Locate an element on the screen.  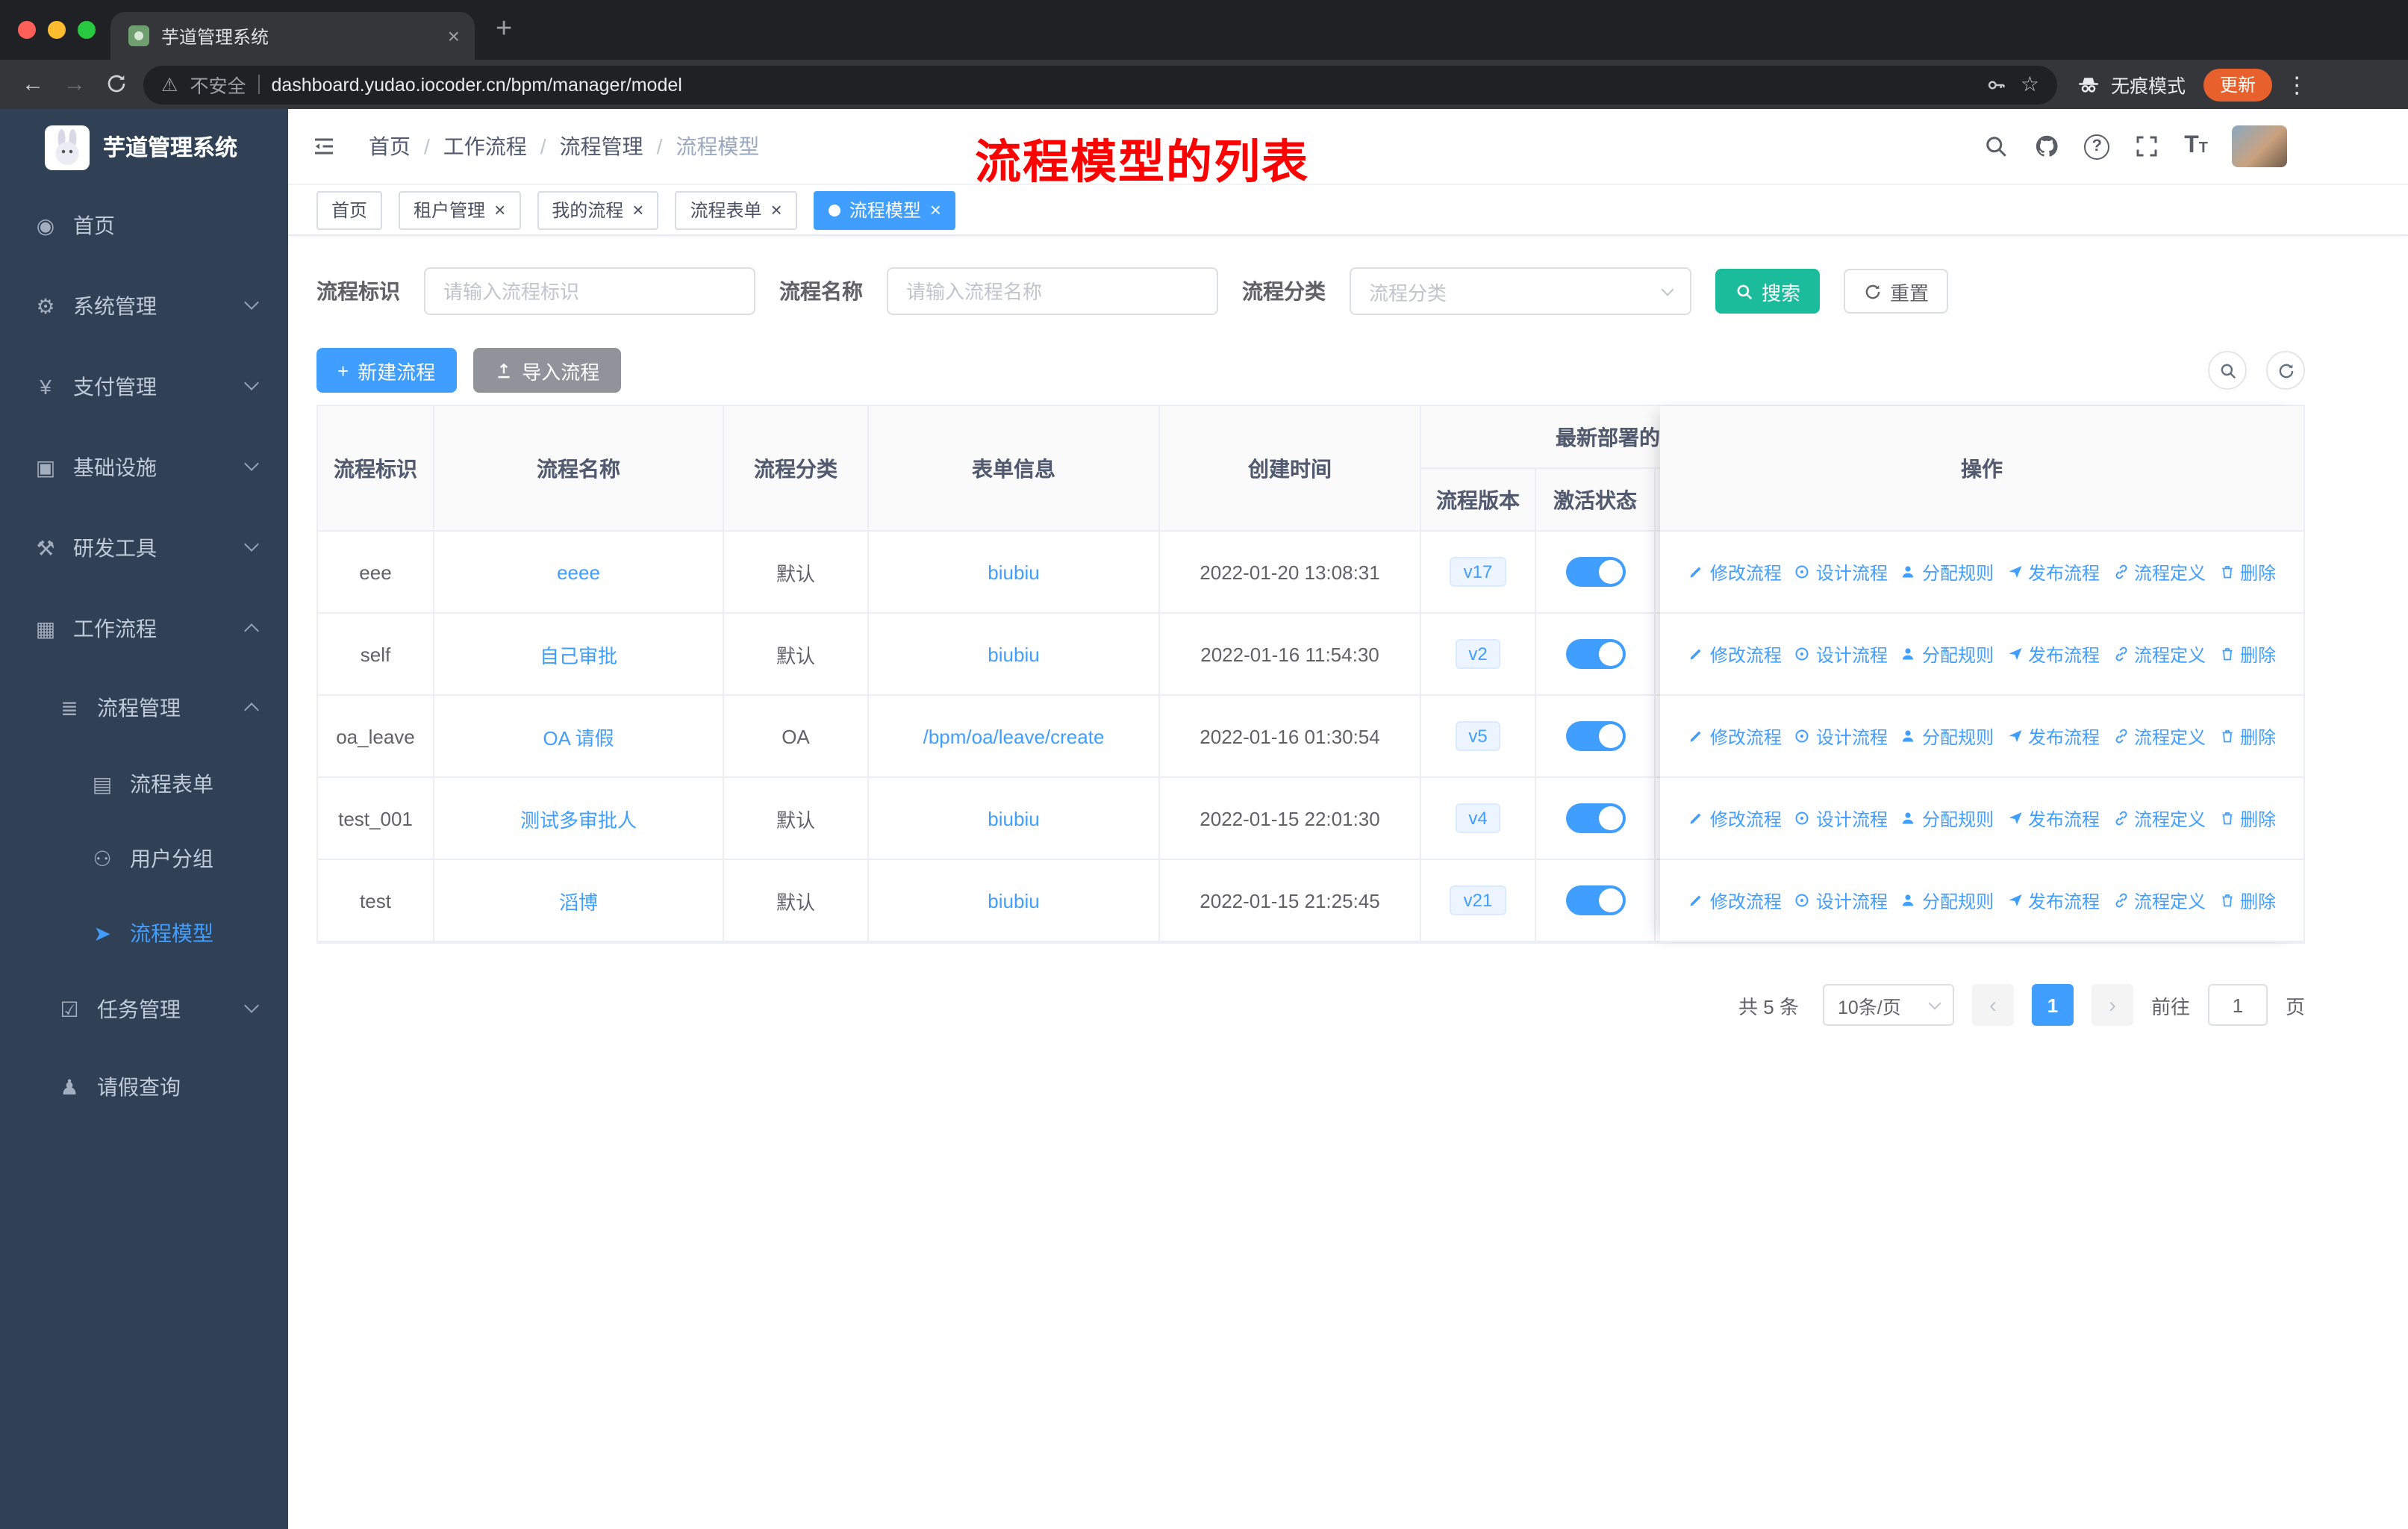
sidebar-item-infrastructure: ▣ 基础设施 is located at coordinates (144, 468).